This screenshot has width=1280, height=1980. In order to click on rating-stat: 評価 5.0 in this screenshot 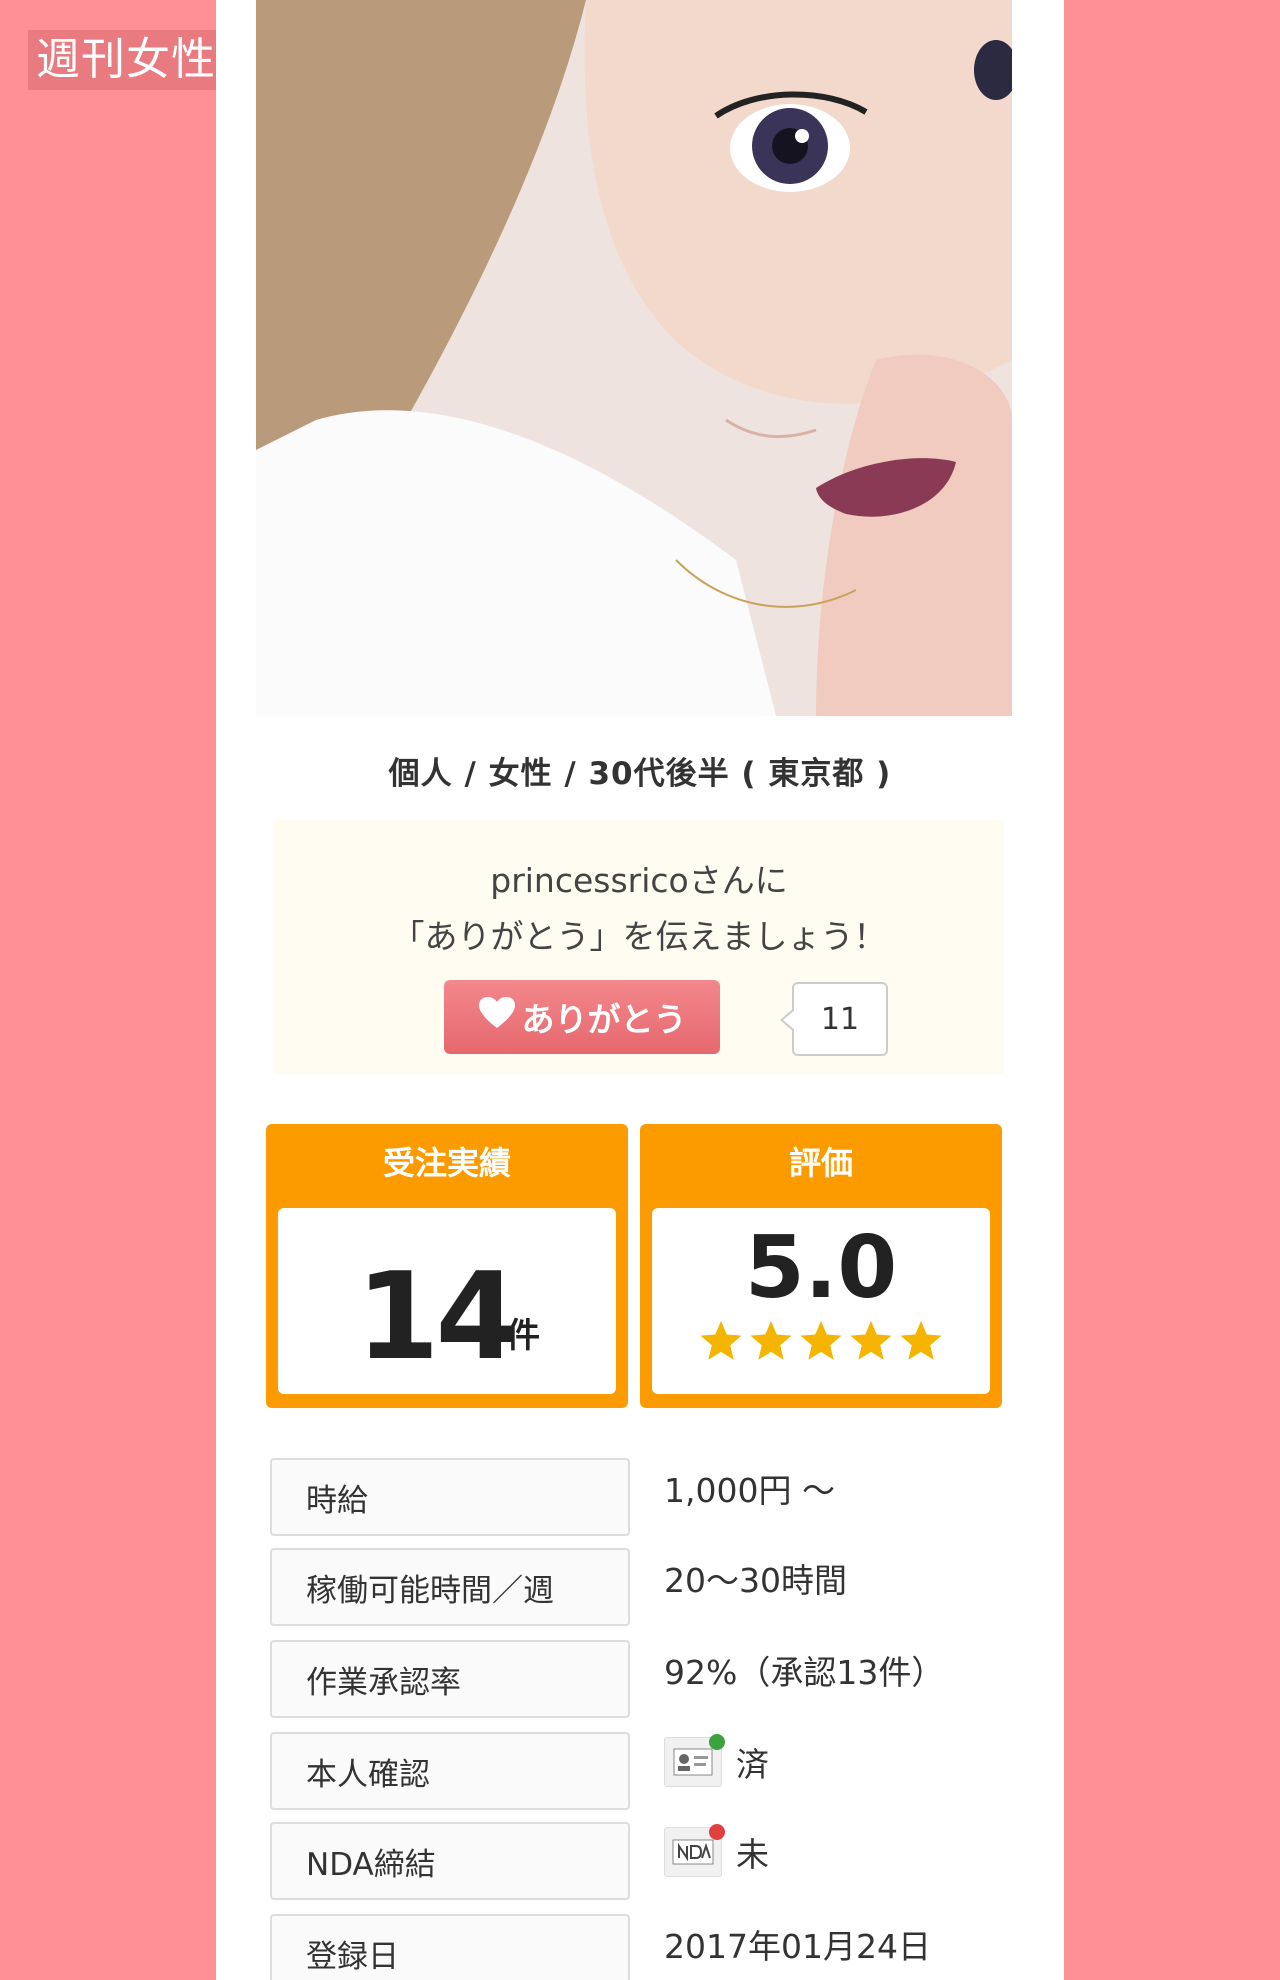, I will do `click(821, 1266)`.